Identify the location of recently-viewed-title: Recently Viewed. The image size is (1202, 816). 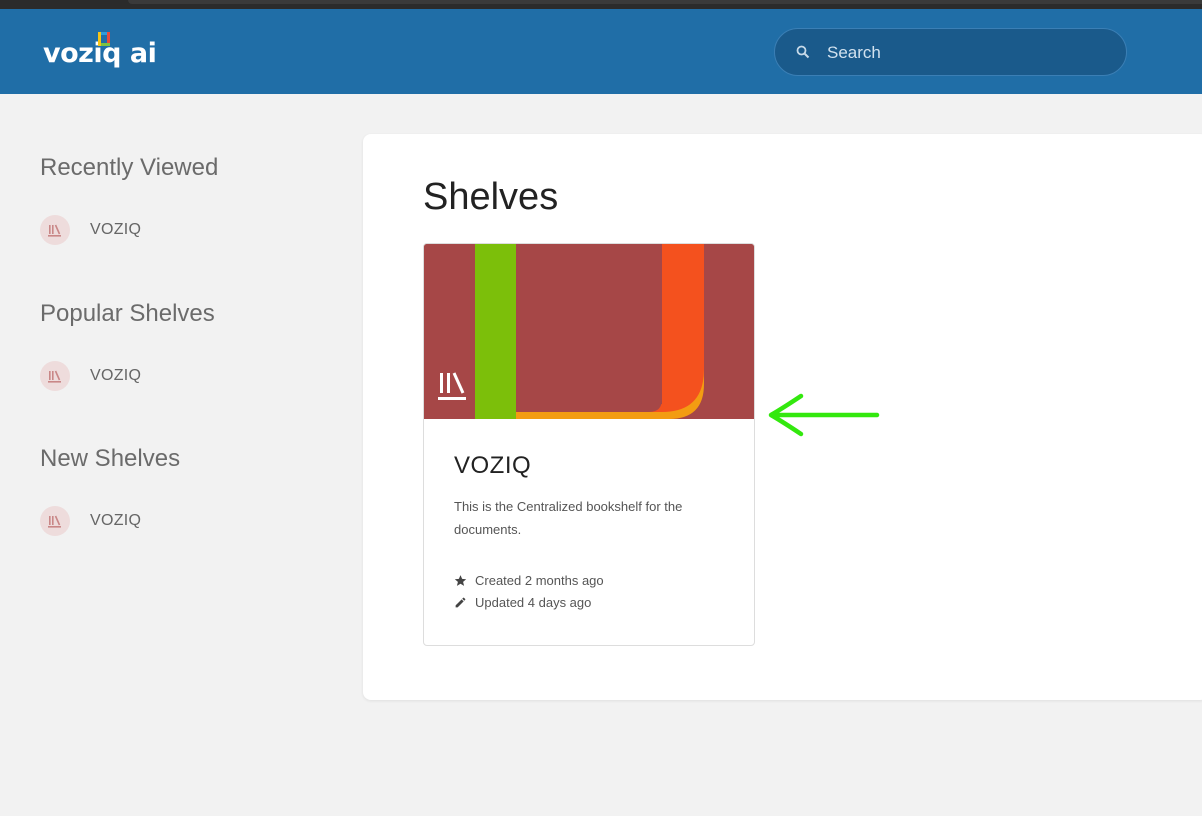
(129, 167).